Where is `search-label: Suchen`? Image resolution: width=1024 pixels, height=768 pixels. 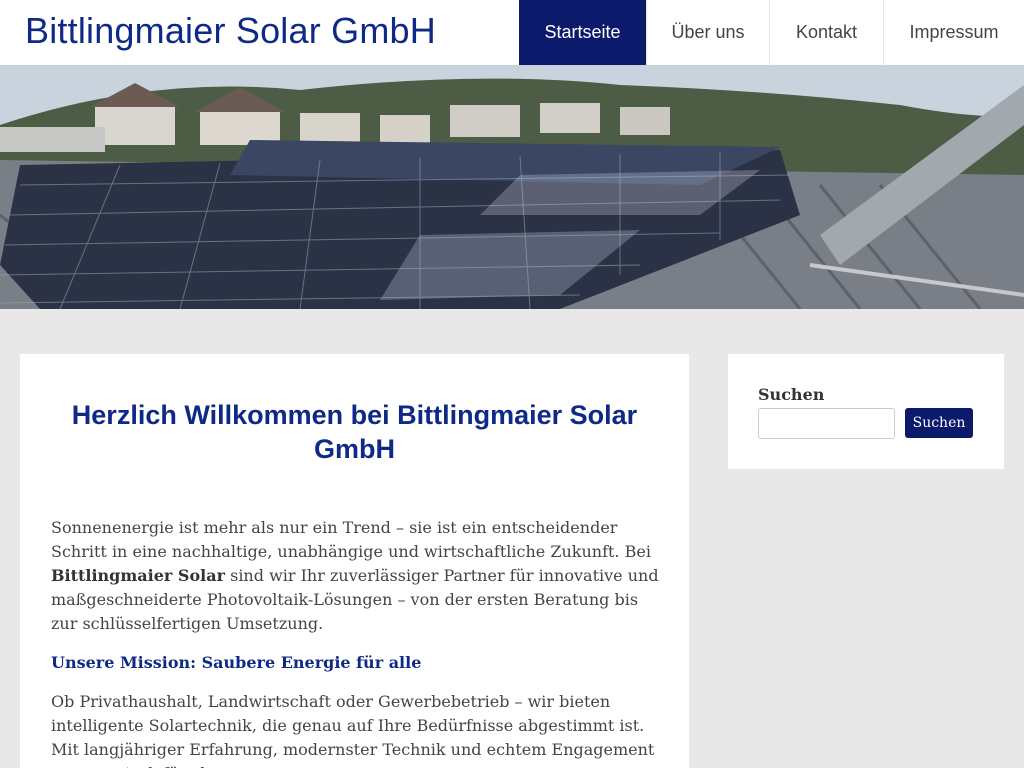
search-label: Suchen is located at coordinates (791, 394).